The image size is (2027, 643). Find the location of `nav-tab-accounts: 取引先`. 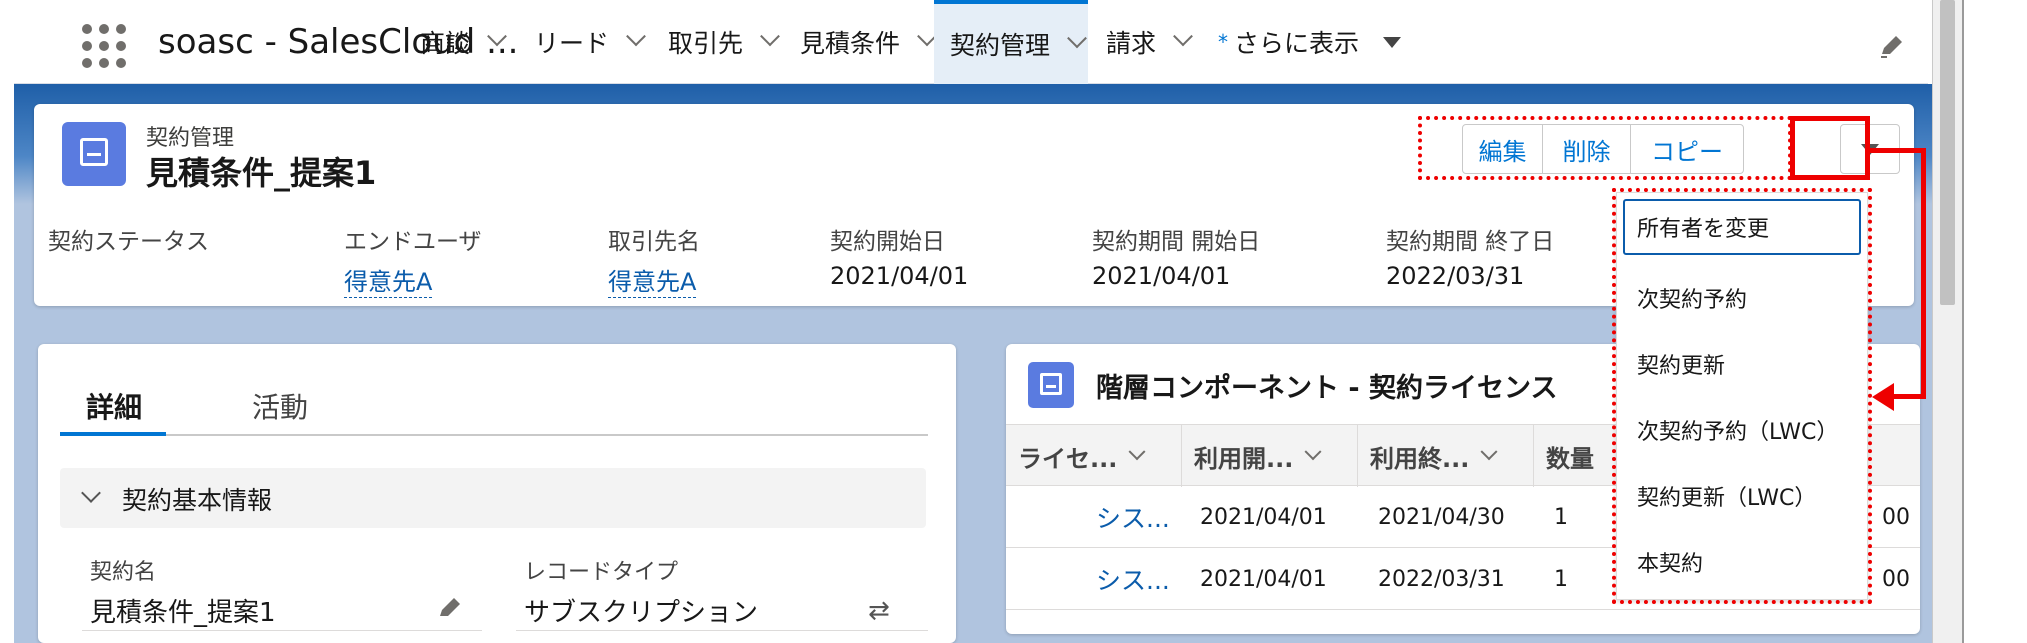

nav-tab-accounts: 取引先 is located at coordinates (724, 42).